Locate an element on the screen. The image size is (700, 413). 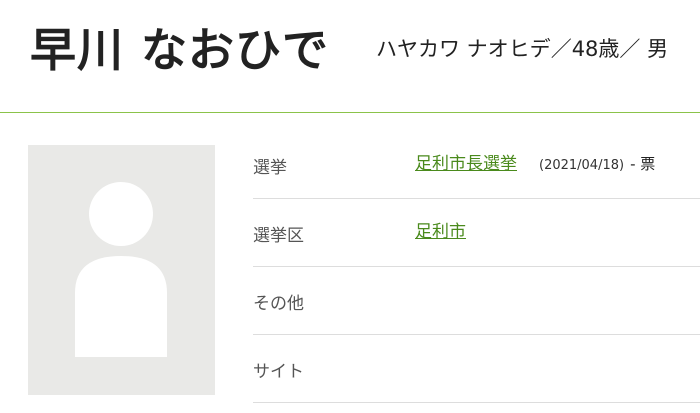
vote-count: - 票 is located at coordinates (643, 164).